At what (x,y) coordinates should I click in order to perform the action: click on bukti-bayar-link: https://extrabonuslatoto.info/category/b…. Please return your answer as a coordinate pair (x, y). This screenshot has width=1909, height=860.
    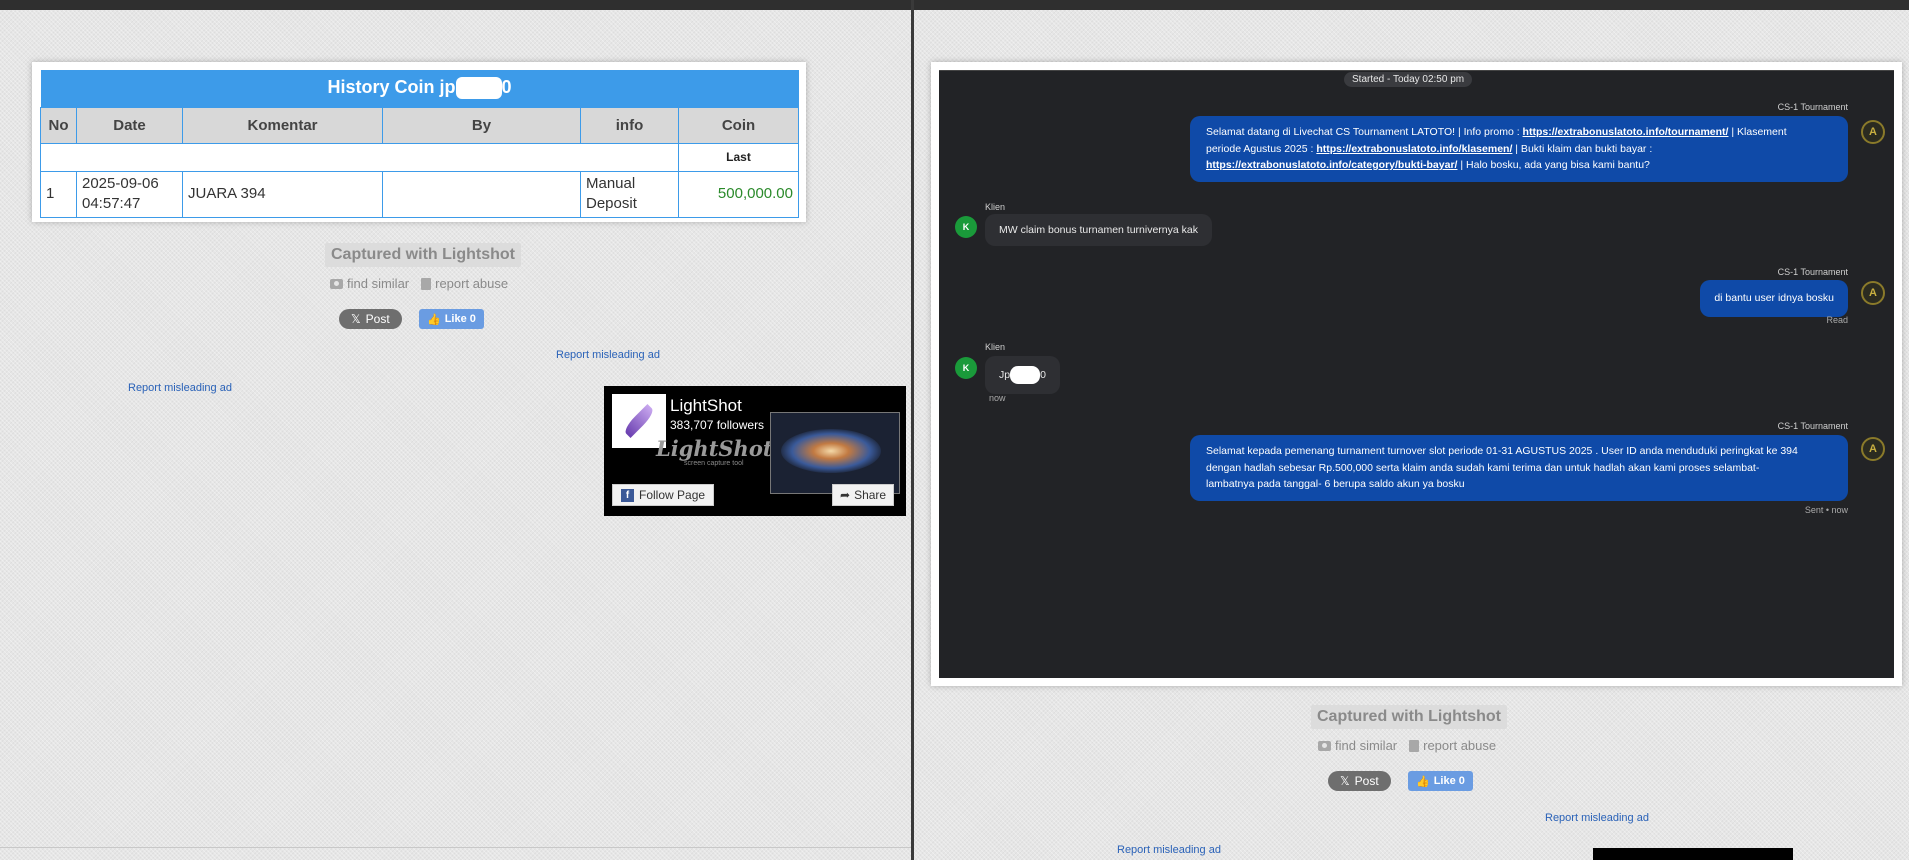
    Looking at the image, I should click on (1331, 165).